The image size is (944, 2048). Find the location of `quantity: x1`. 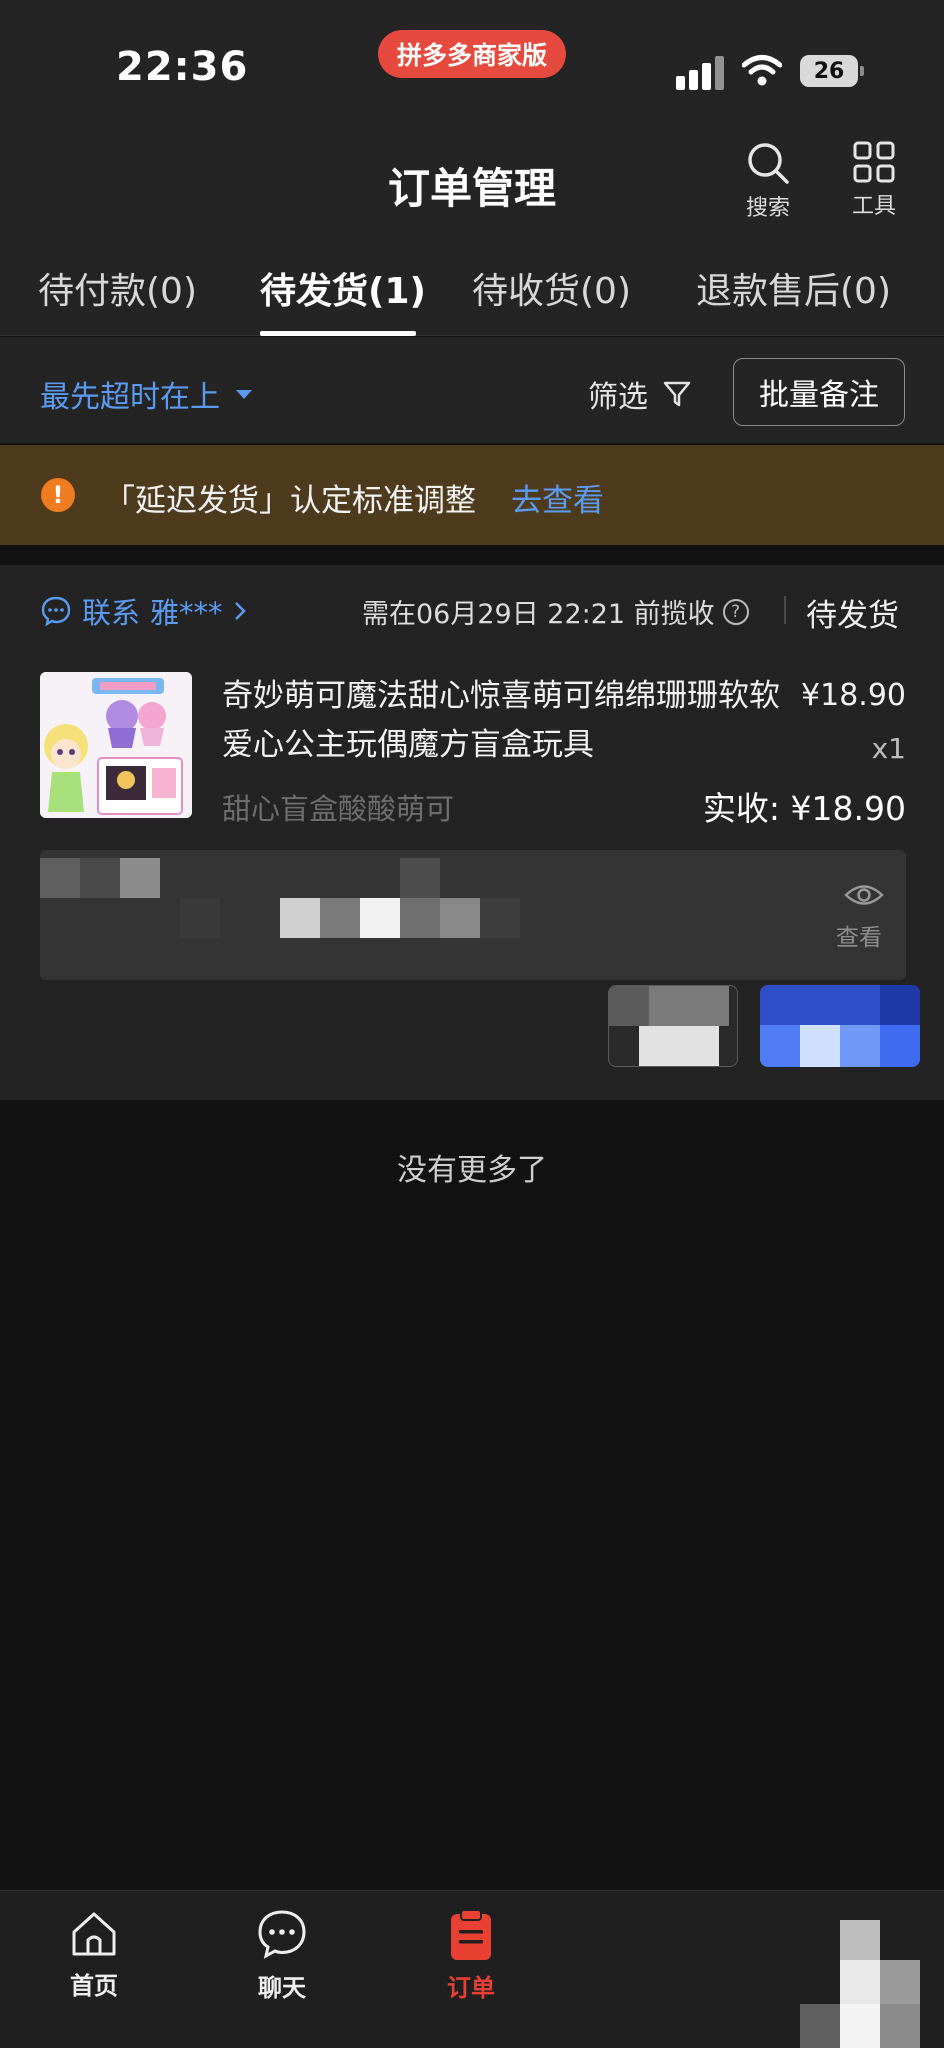

quantity: x1 is located at coordinates (888, 748).